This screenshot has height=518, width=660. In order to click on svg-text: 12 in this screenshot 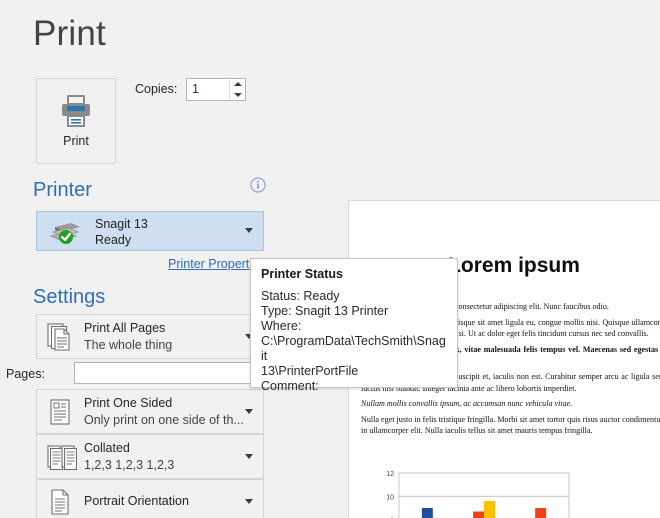, I will do `click(390, 474)`.